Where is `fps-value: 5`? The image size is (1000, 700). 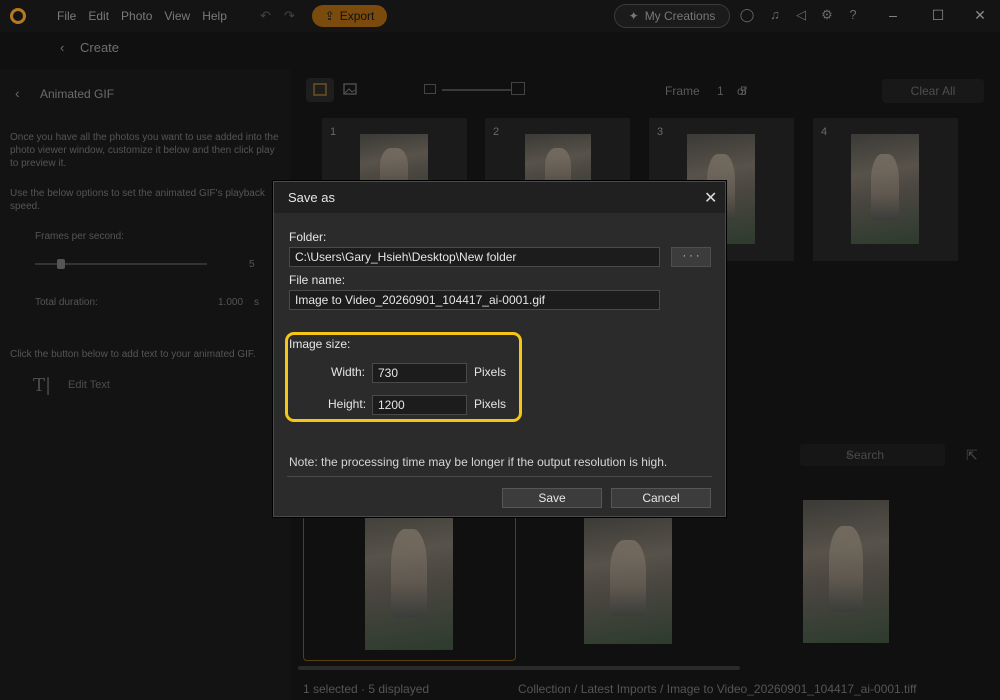 fps-value: 5 is located at coordinates (252, 264).